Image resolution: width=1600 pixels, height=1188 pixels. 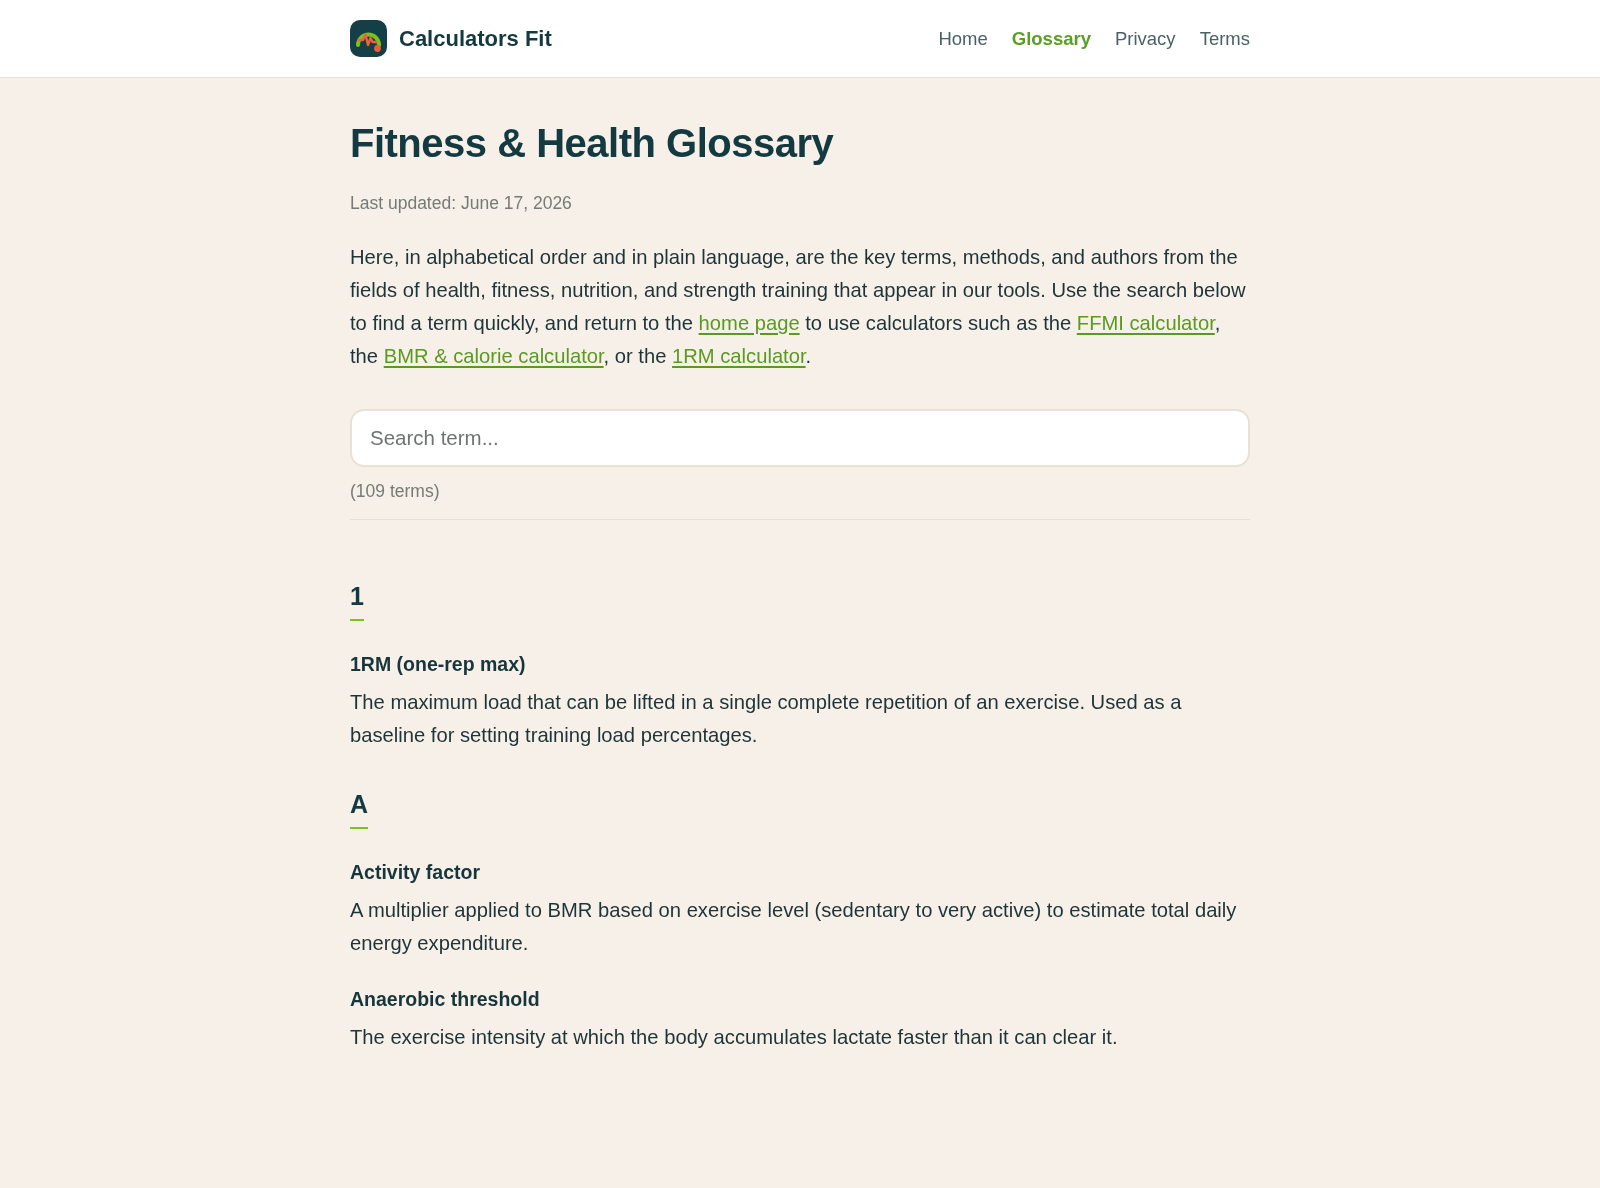 I want to click on text-link: 1RM calculator, so click(x=739, y=356).